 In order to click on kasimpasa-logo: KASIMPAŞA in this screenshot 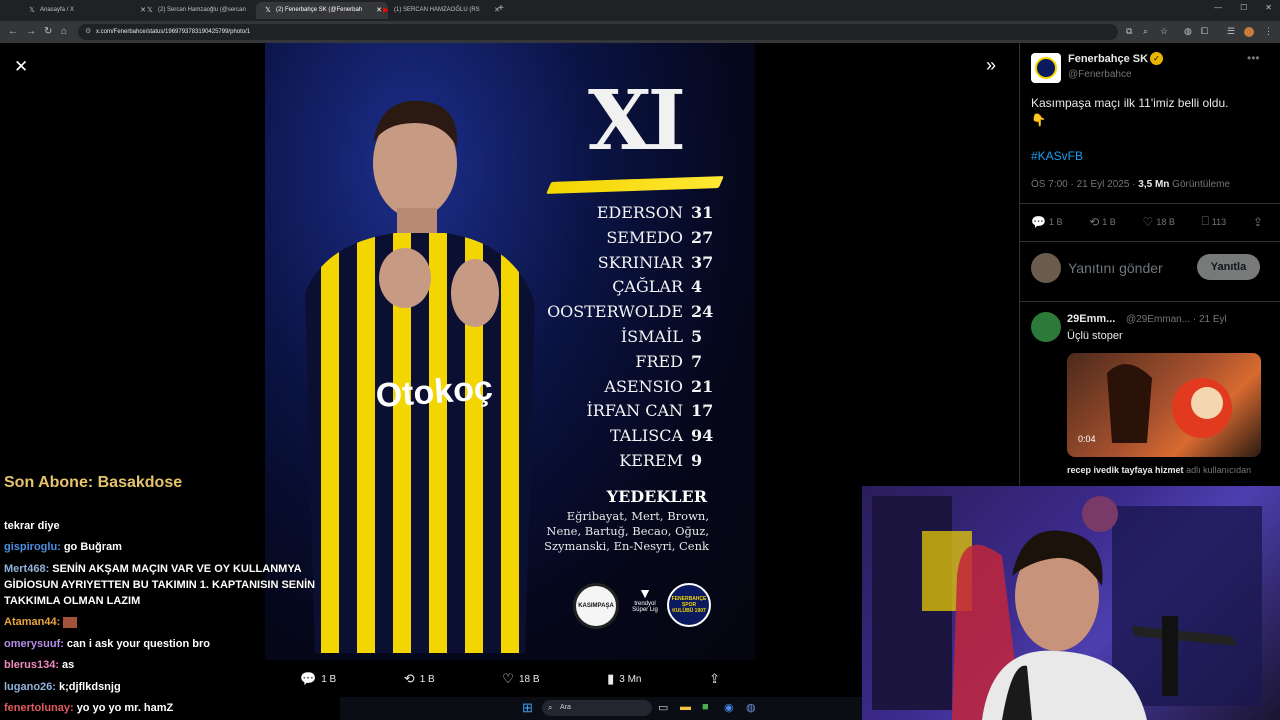, I will do `click(596, 606)`.